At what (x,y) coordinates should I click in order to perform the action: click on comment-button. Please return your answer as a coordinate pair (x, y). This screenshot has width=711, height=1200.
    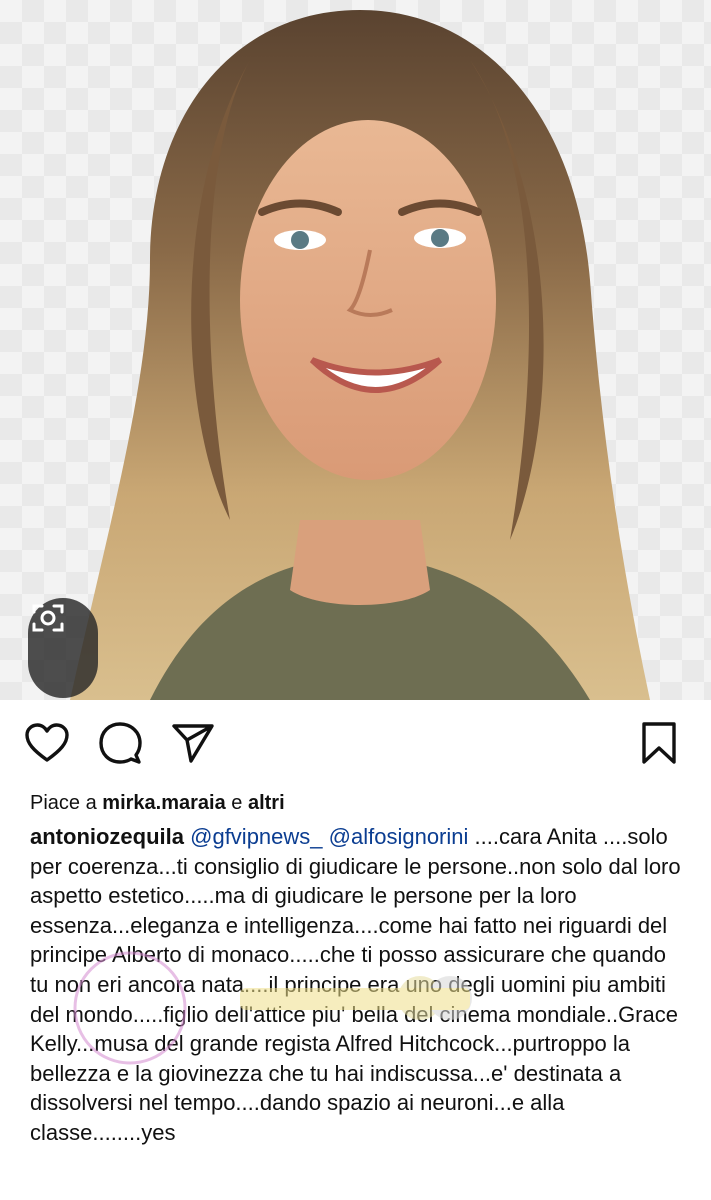
    Looking at the image, I should click on (120, 743).